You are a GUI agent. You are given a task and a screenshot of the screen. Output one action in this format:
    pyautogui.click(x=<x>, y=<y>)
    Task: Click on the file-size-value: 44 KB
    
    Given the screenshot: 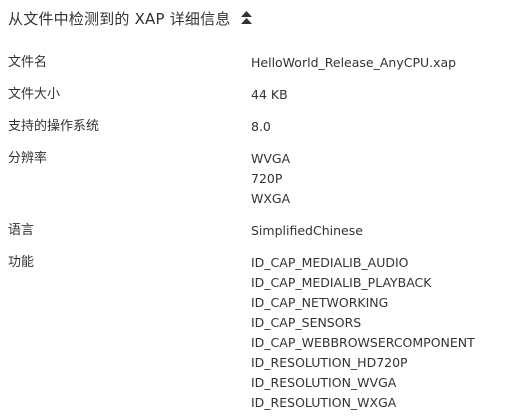 What is the action you would take?
    pyautogui.click(x=269, y=95)
    